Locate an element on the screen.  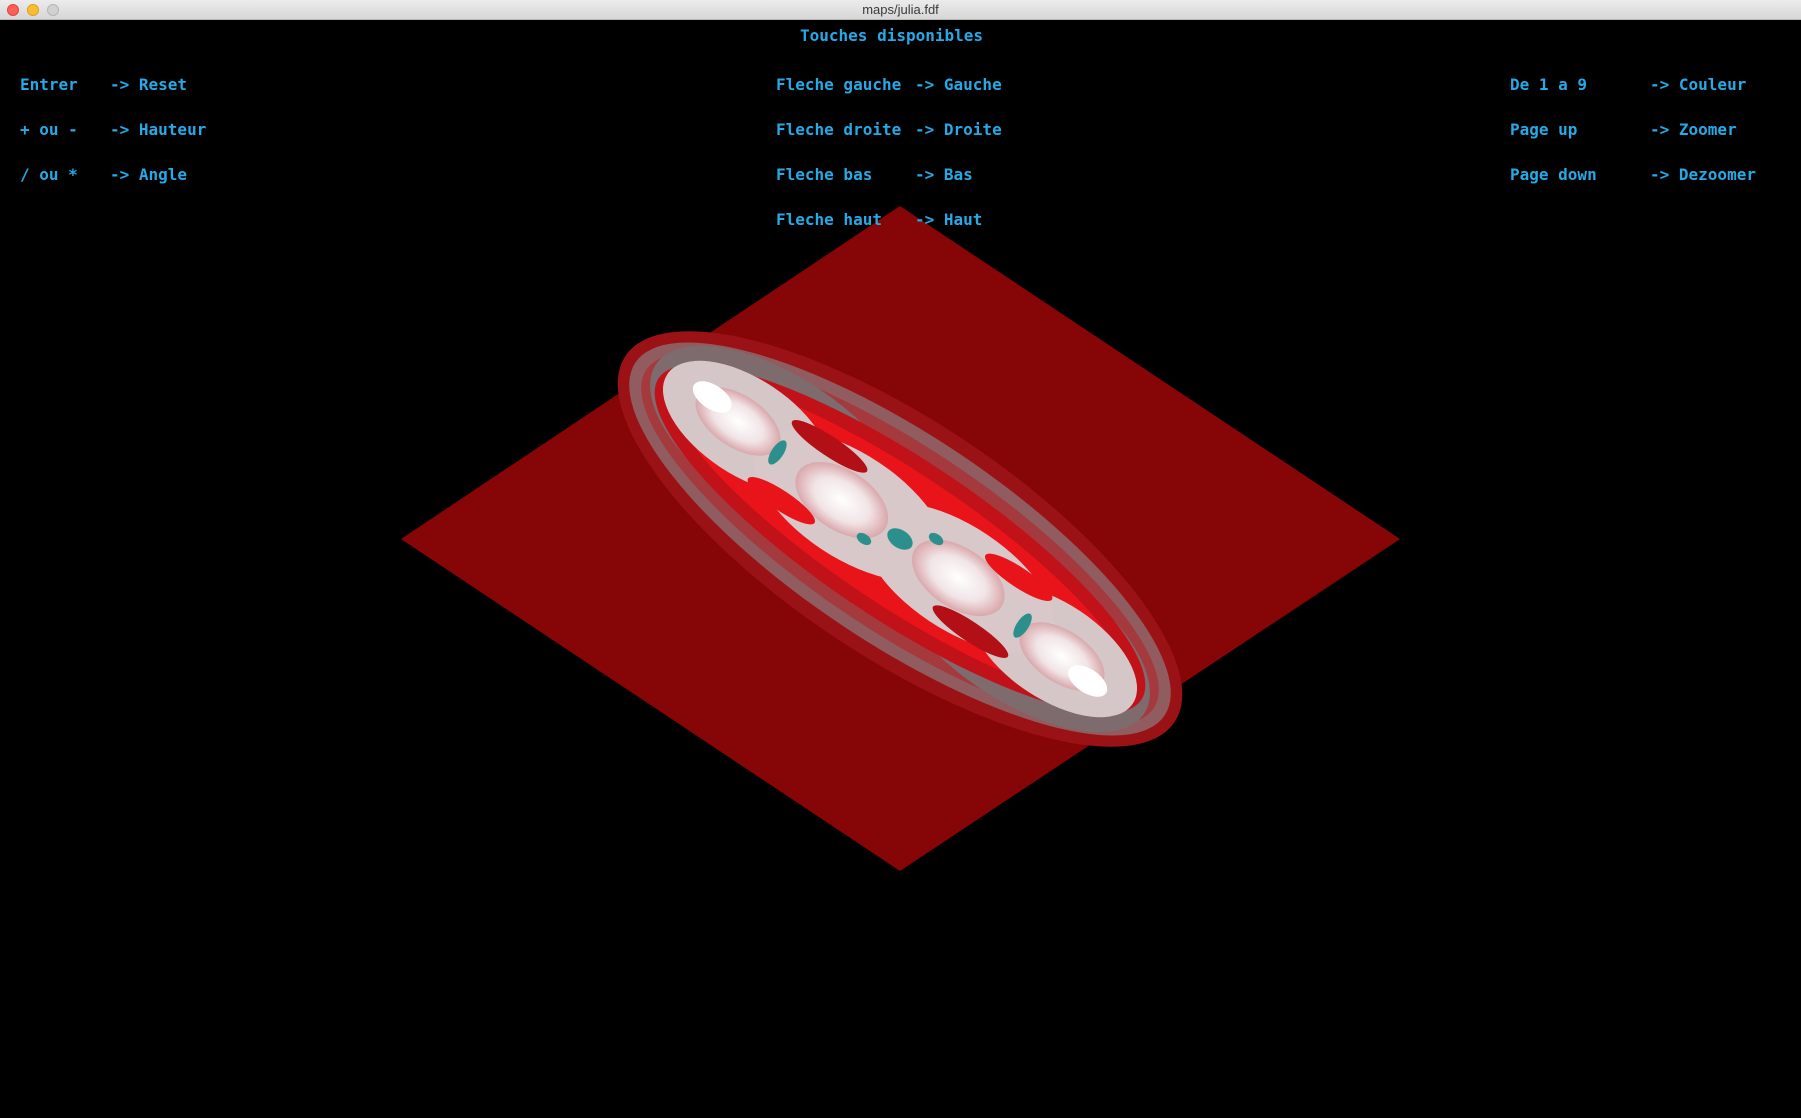
help-row-down: Fleche bas -> Bas is located at coordinates (874, 174).